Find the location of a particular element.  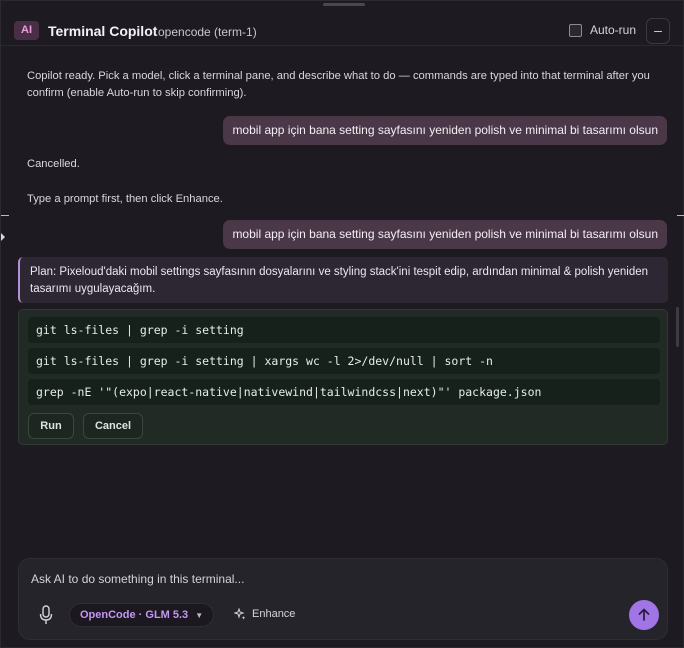

autorun-toggle: Auto-run is located at coordinates (602, 30).